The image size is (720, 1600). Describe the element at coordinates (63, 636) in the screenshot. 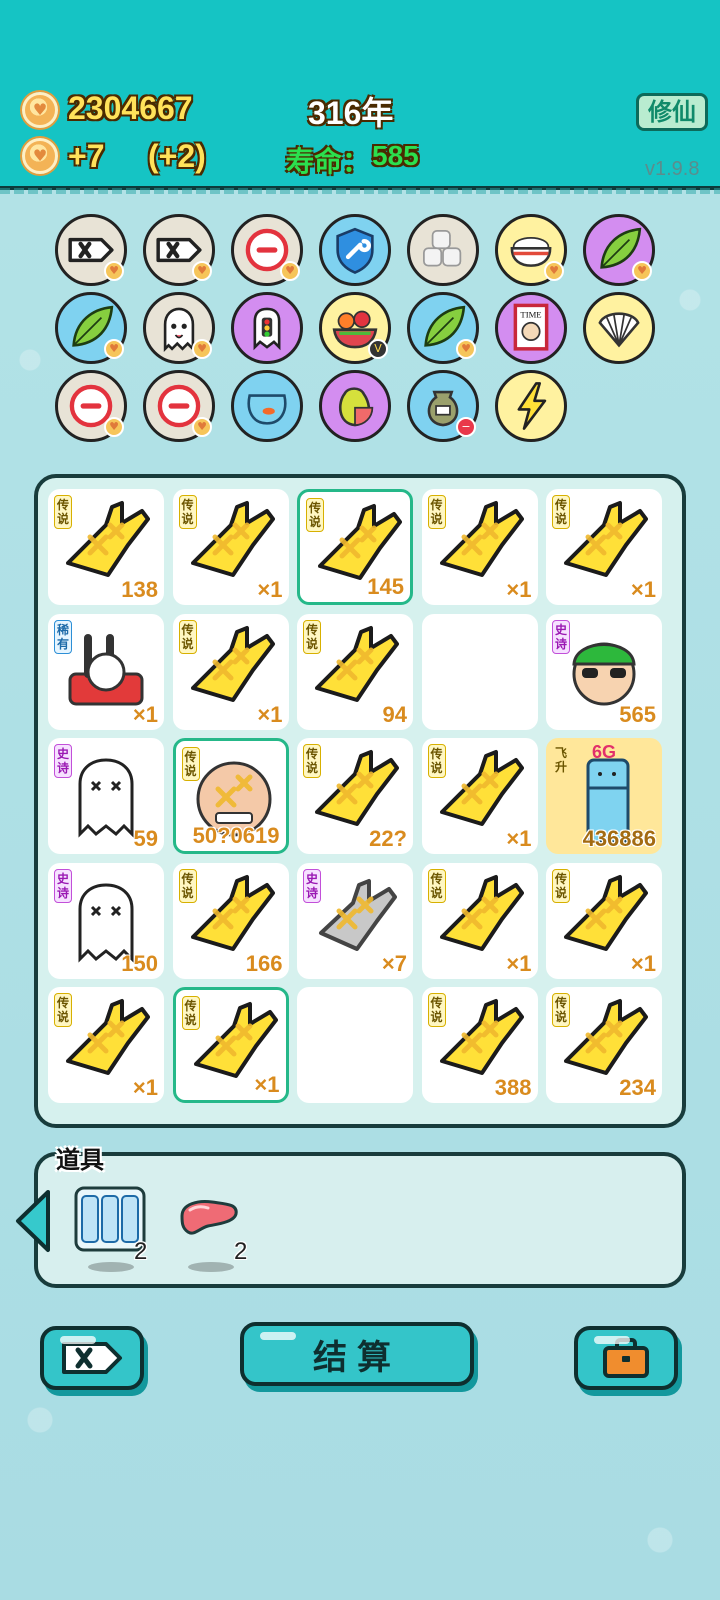

I see `rarity-tag: 稀有` at that location.